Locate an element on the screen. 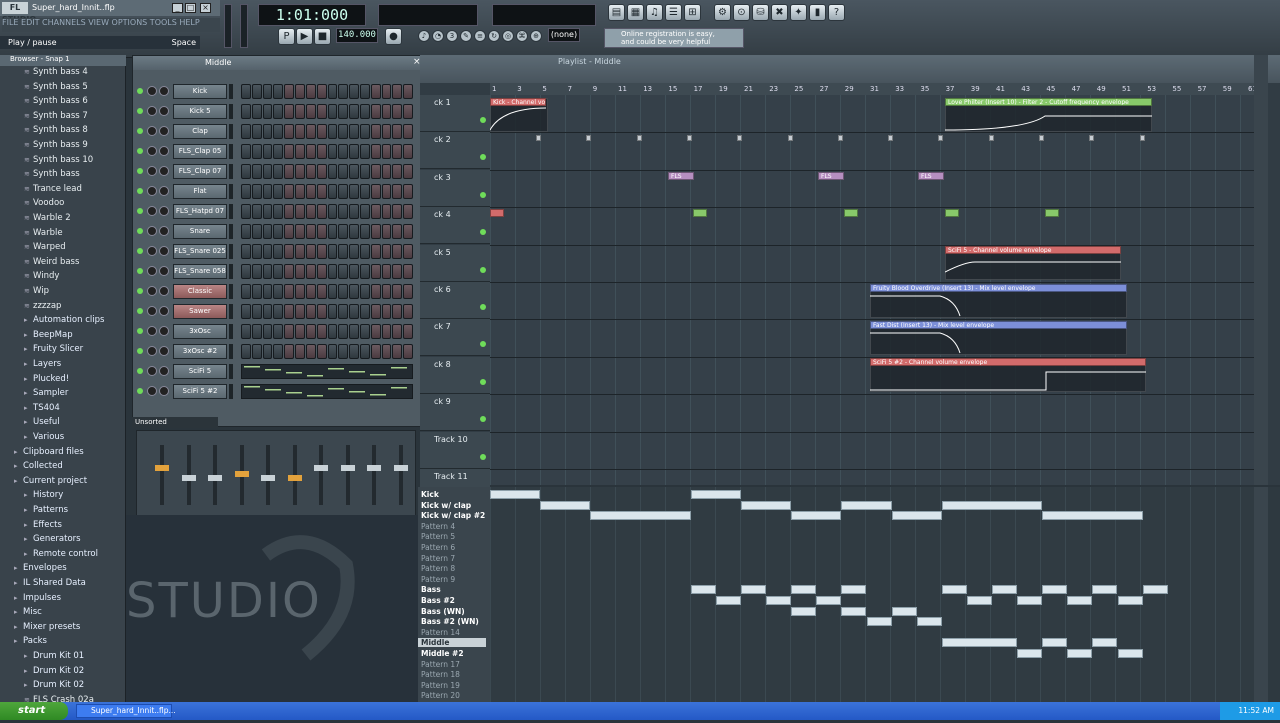 This screenshot has width=1280, height=723. pattern-list-item: Bass #2 (WN) is located at coordinates (450, 621).